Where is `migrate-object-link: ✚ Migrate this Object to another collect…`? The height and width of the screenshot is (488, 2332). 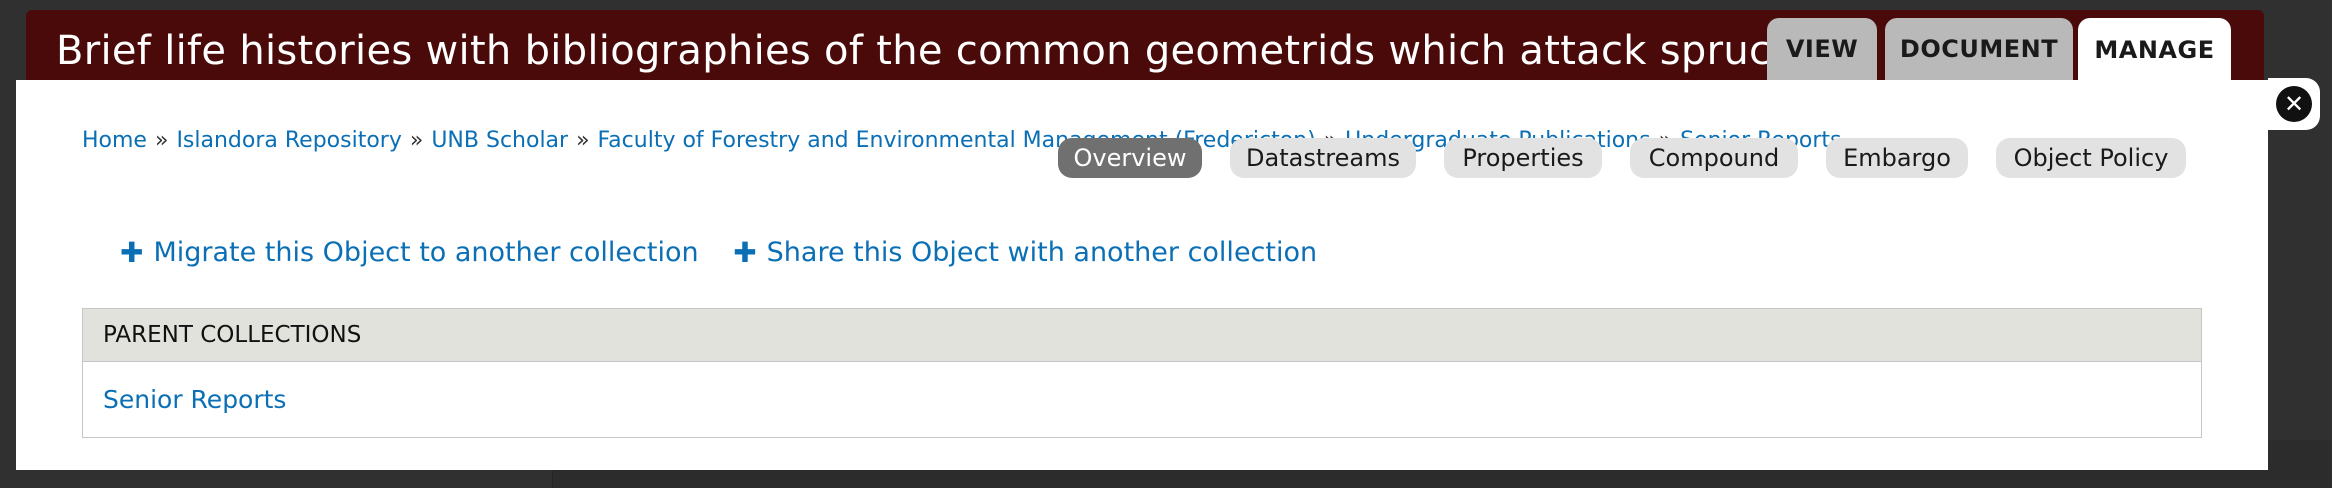 migrate-object-link: ✚ Migrate this Object to another collect… is located at coordinates (409, 252).